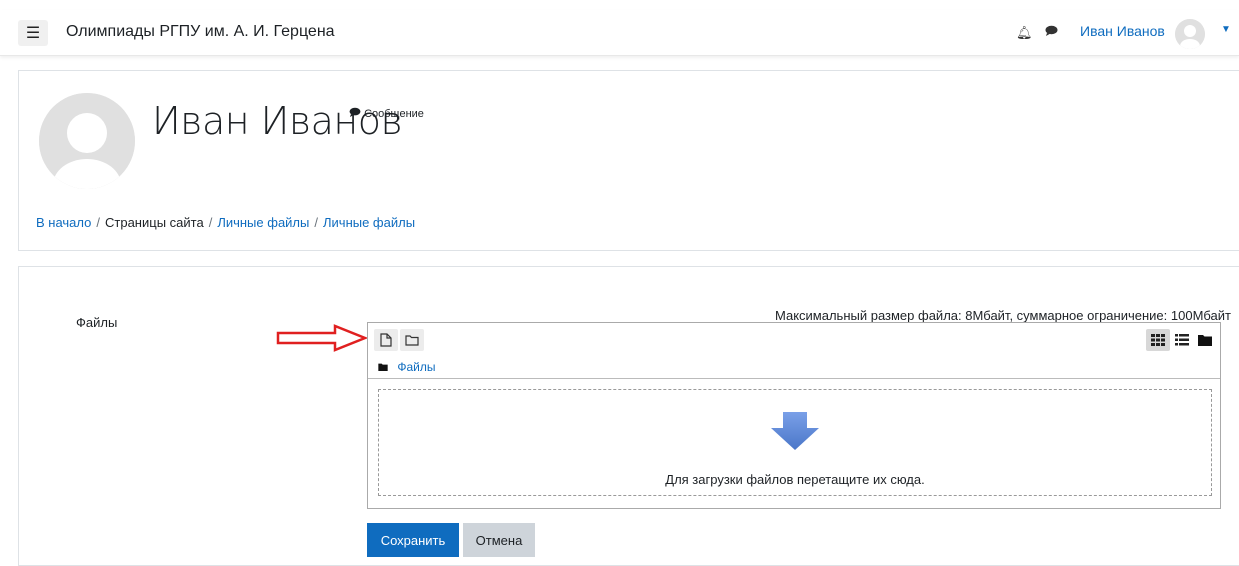  What do you see at coordinates (63, 222) in the screenshot?
I see `breadcrumb-home: В начало` at bounding box center [63, 222].